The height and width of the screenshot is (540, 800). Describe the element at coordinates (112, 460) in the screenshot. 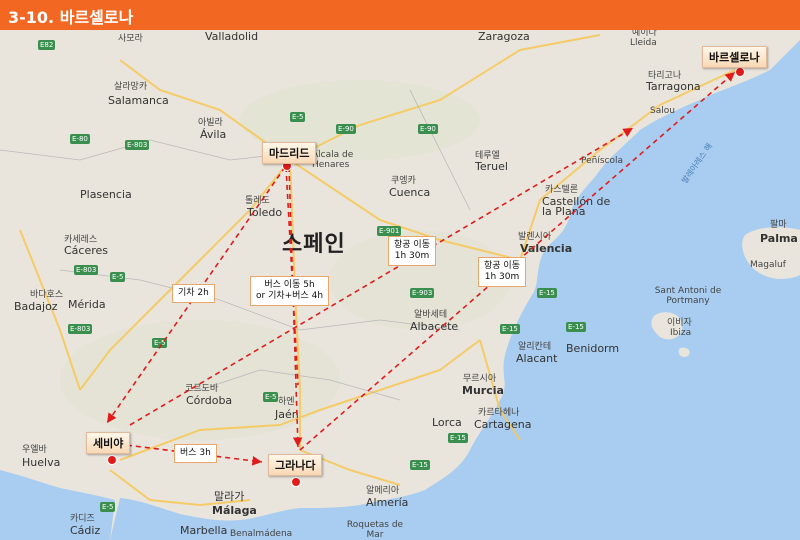

I see `seville-marker` at that location.